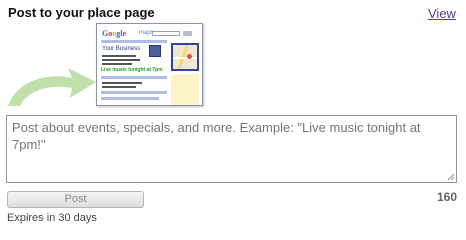 The image size is (466, 240). Describe the element at coordinates (155, 51) in the screenshot. I see `preview-thumbnail` at that location.